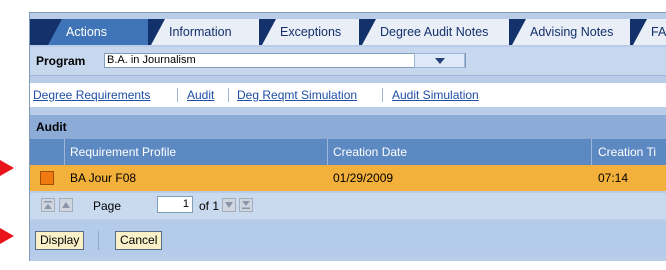  I want to click on page-number-input: 1, so click(175, 204).